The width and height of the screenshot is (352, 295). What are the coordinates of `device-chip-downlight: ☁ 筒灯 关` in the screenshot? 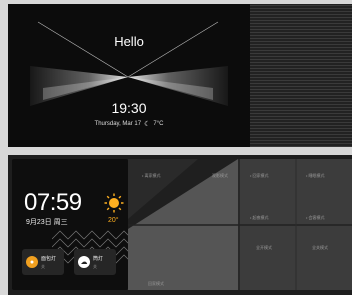 It's located at (95, 262).